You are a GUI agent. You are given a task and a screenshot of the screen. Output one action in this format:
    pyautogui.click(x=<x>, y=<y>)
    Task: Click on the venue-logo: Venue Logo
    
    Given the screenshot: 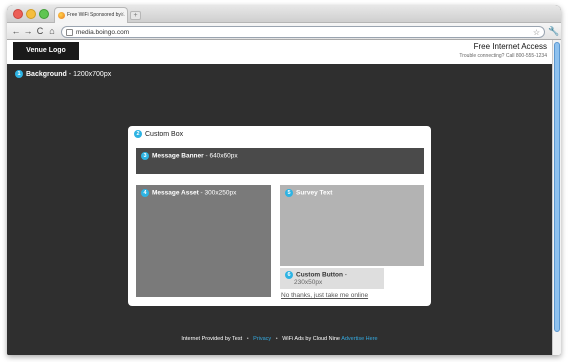 What is the action you would take?
    pyautogui.click(x=46, y=51)
    